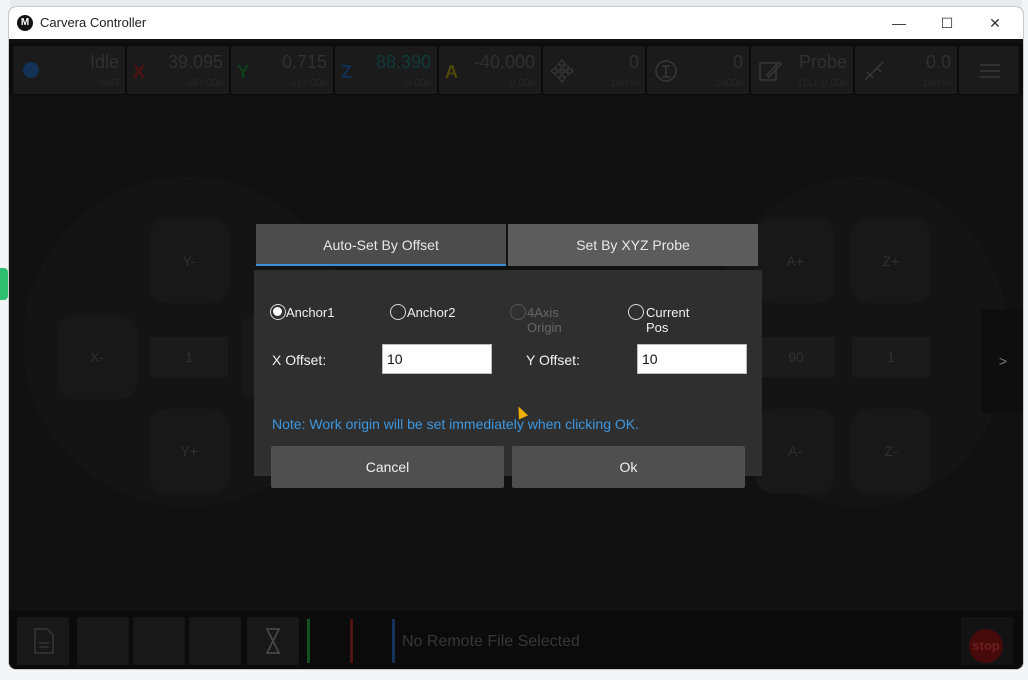  What do you see at coordinates (692, 359) in the screenshot?
I see `y-offset-input` at bounding box center [692, 359].